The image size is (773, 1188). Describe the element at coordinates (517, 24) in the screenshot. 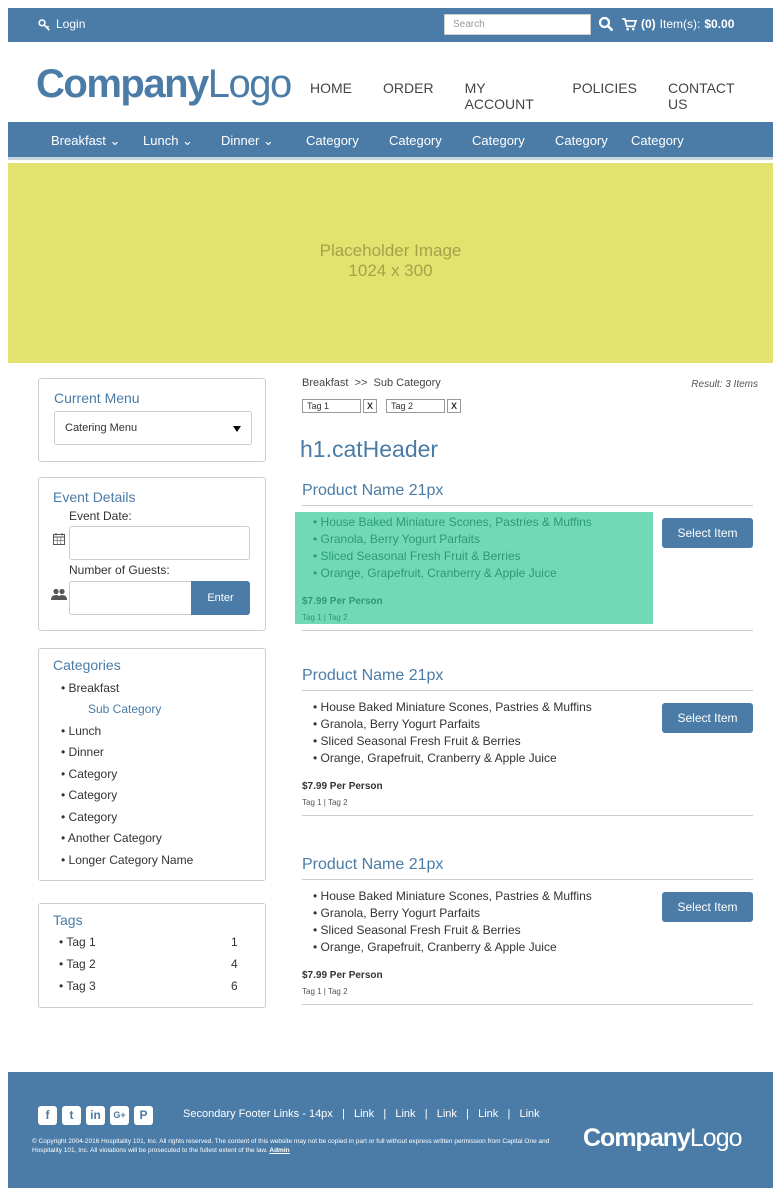

I see `search-input: Search` at that location.